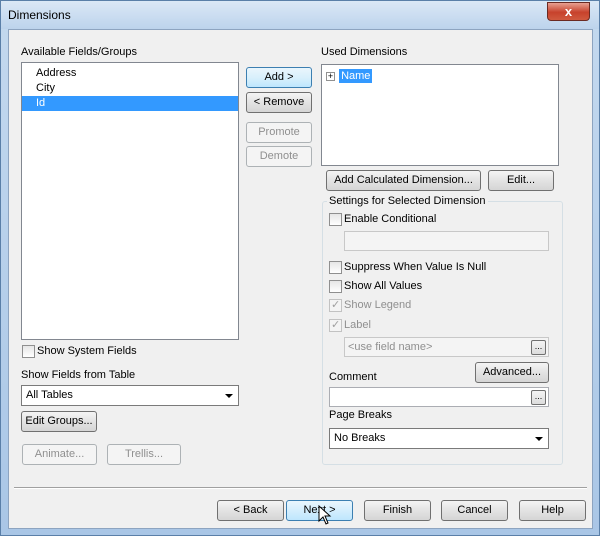 This screenshot has height=536, width=600. I want to click on show-all-values-checkbox, so click(335, 286).